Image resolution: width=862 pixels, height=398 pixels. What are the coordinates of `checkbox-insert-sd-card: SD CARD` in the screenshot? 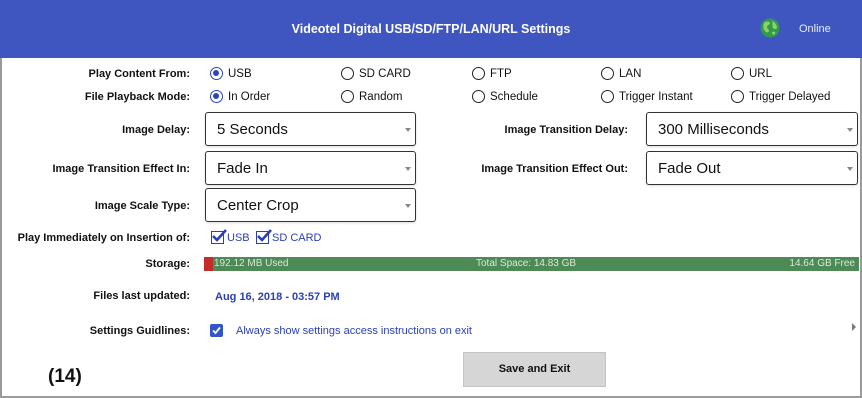 It's located at (289, 236).